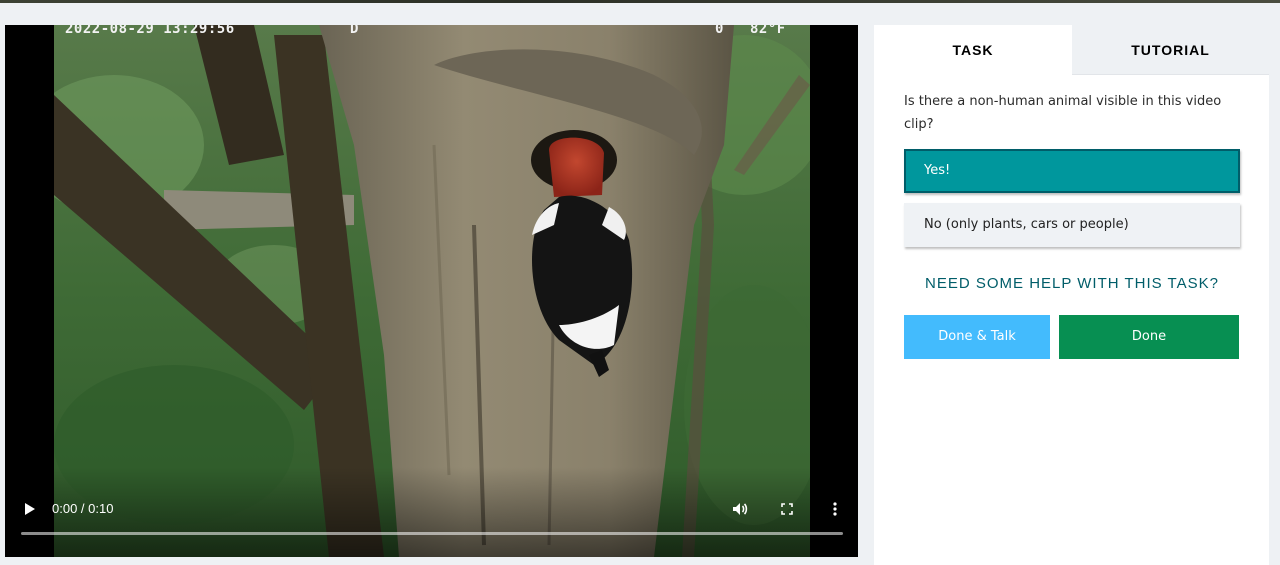 This screenshot has height=565, width=1280. What do you see at coordinates (83, 508) in the screenshot?
I see `video-time-display: 0:00 / 0:10` at bounding box center [83, 508].